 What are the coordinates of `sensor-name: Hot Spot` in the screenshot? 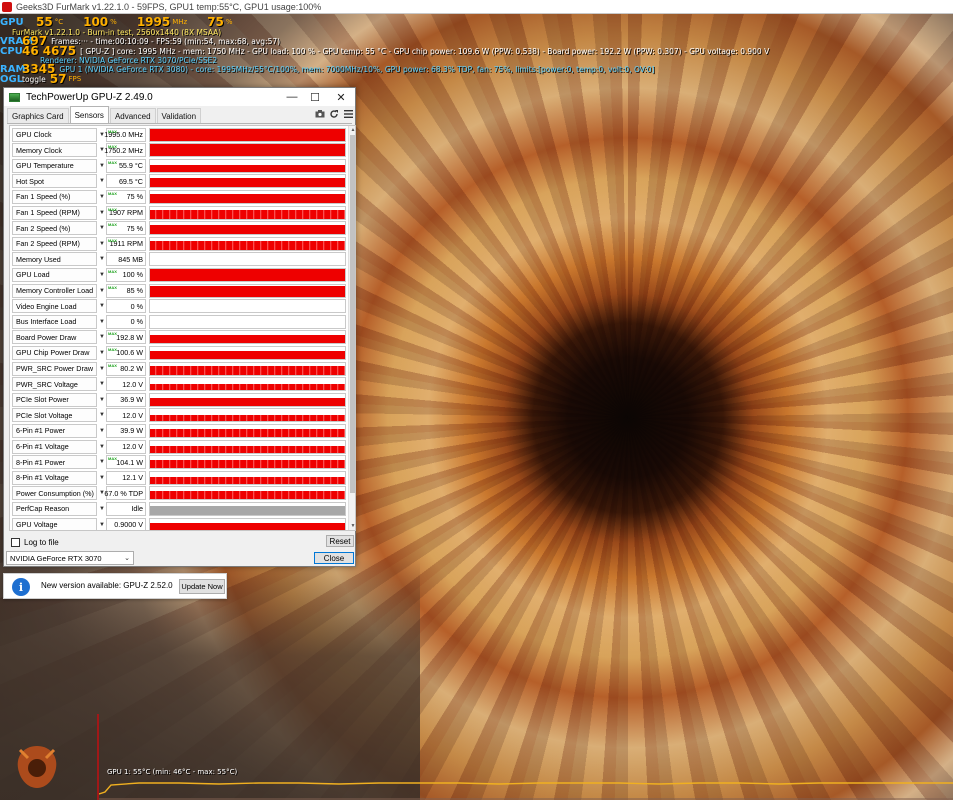 It's located at (54, 181).